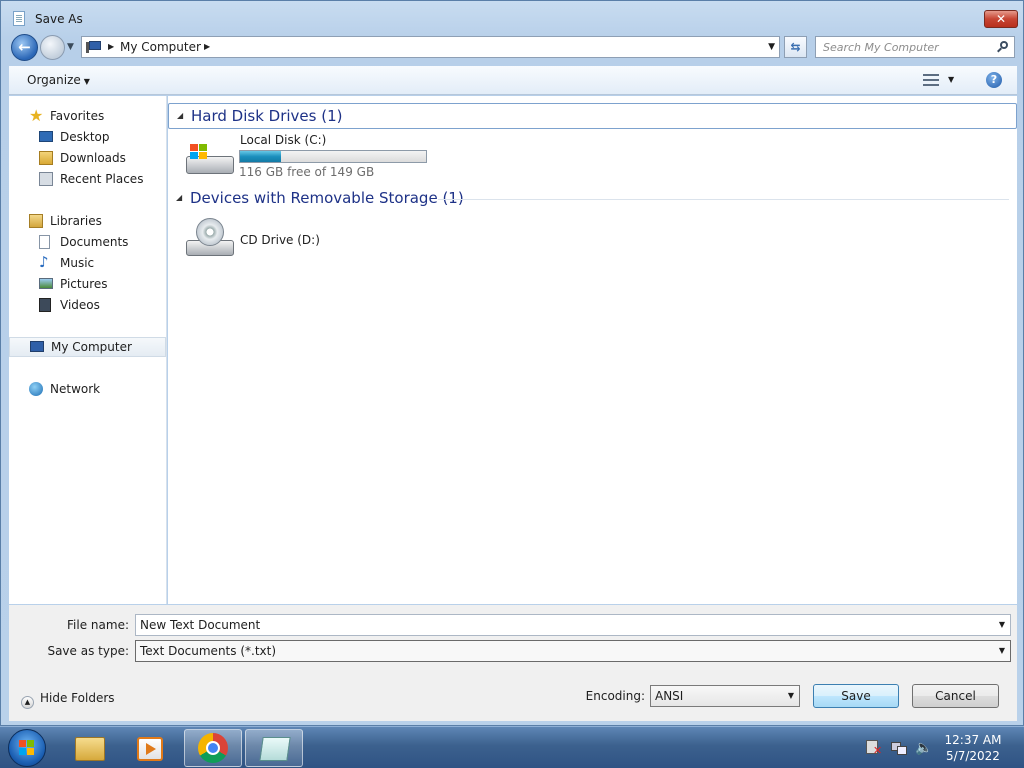 The image size is (1024, 768). Describe the element at coordinates (923, 748) in the screenshot. I see `volume-icon: 🔈` at that location.